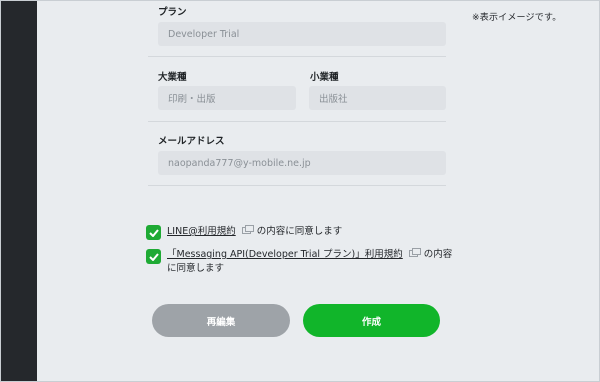 The image size is (600, 382). Describe the element at coordinates (172, 77) in the screenshot. I see `major-industry-label: 大業種` at that location.